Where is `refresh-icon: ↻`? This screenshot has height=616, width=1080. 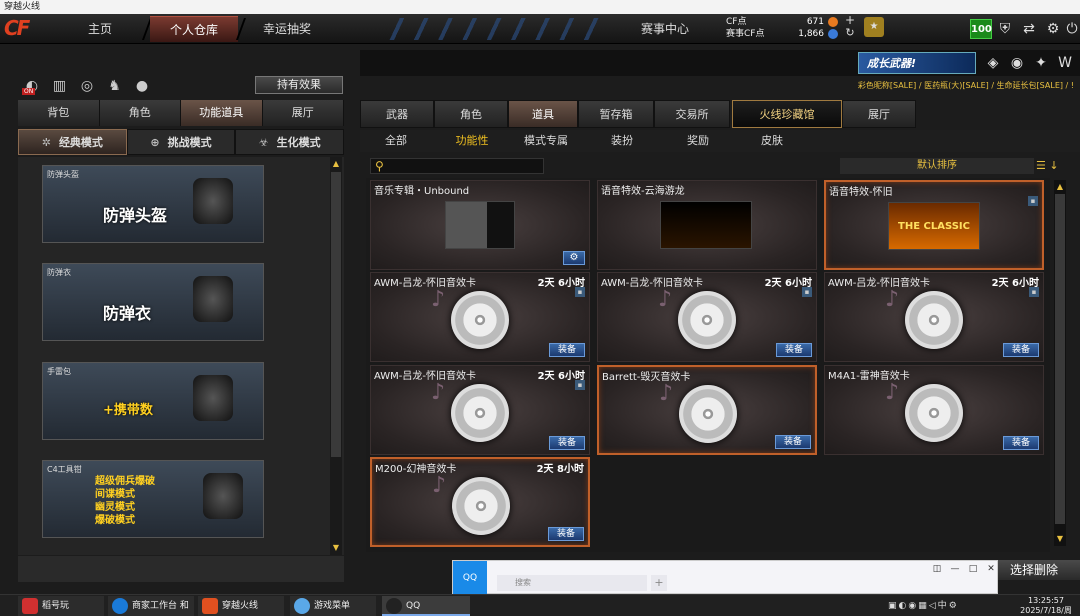
refresh-icon: ↻ is located at coordinates (850, 33).